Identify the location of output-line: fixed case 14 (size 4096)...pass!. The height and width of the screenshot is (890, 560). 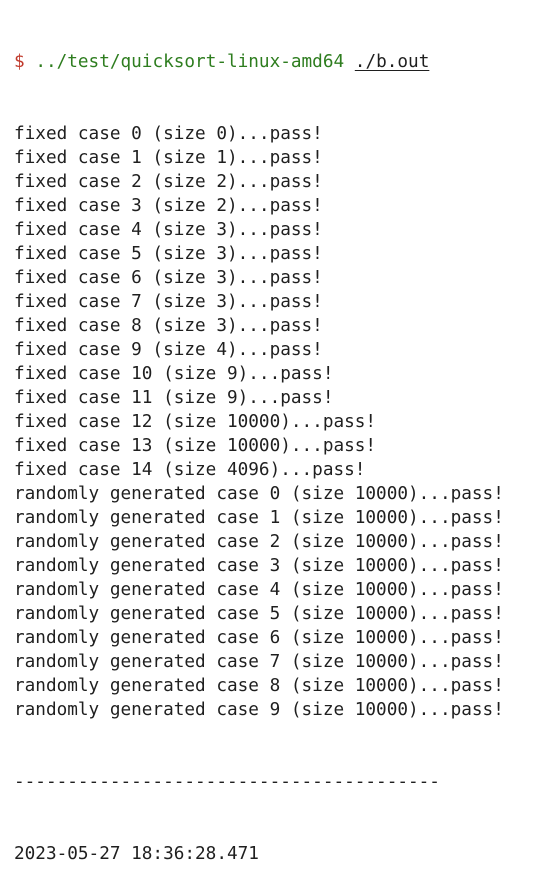
(190, 470).